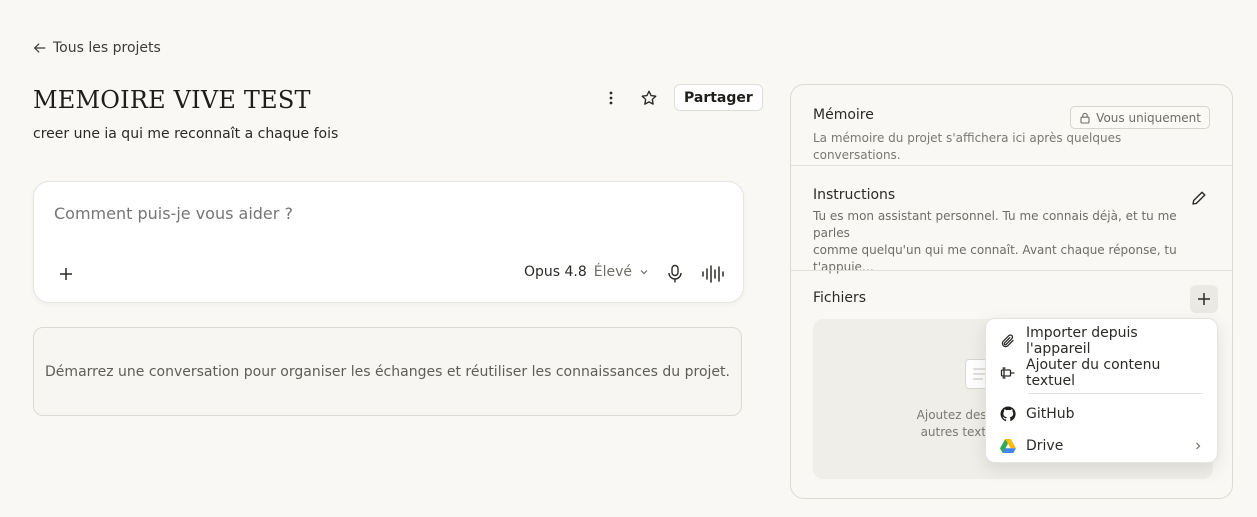 This screenshot has height=517, width=1257. Describe the element at coordinates (718, 97) in the screenshot. I see `share-button: Partager` at that location.